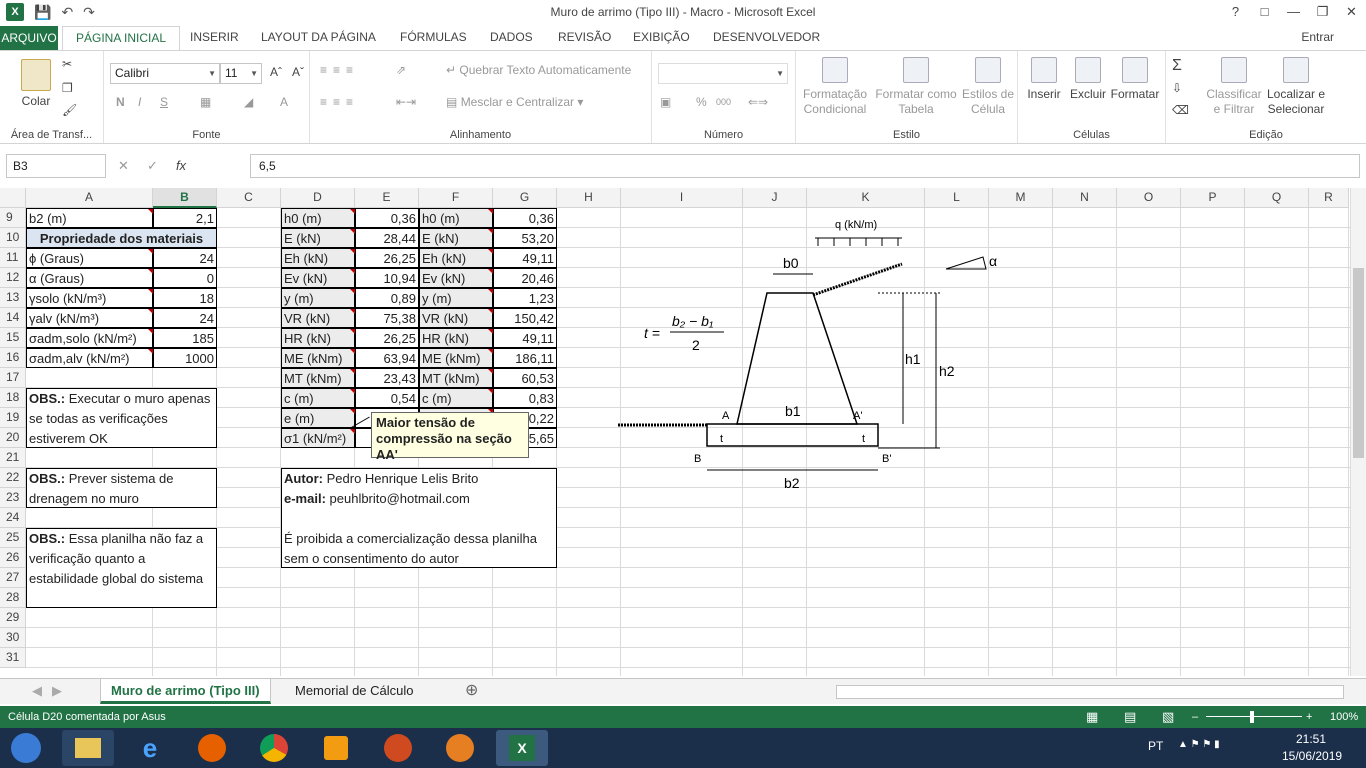 The image size is (1366, 768). I want to click on row-header-26: 26, so click(13, 558).